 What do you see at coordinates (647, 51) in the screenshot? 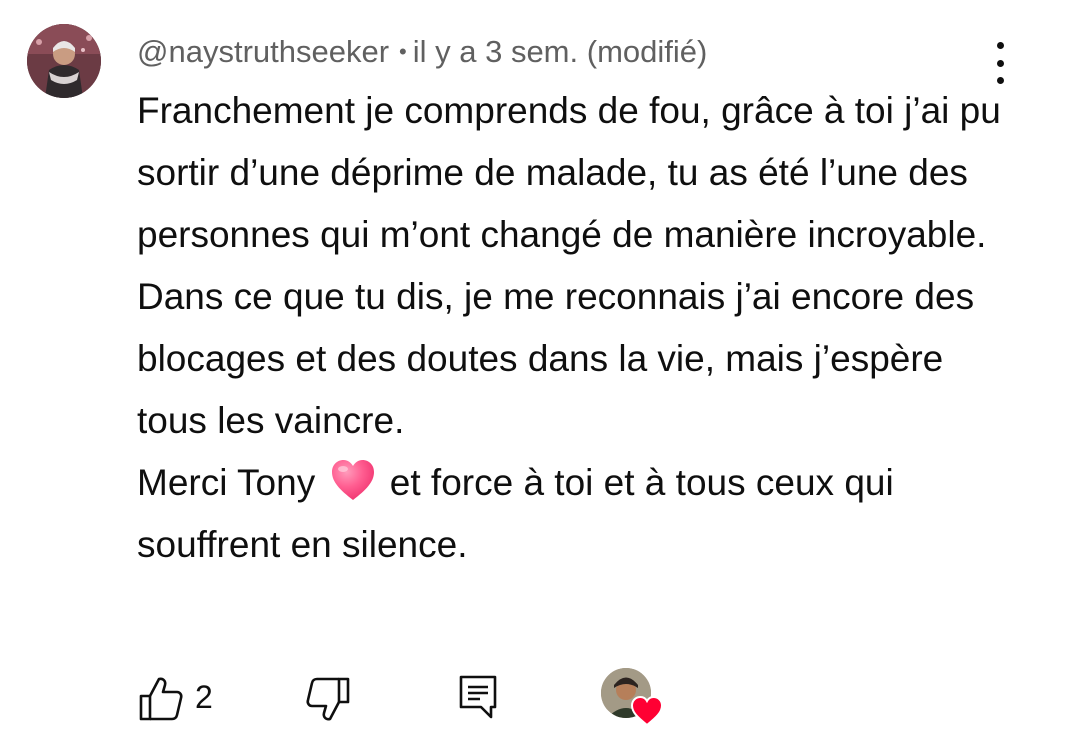
I see `edited-label: (modifié)` at bounding box center [647, 51].